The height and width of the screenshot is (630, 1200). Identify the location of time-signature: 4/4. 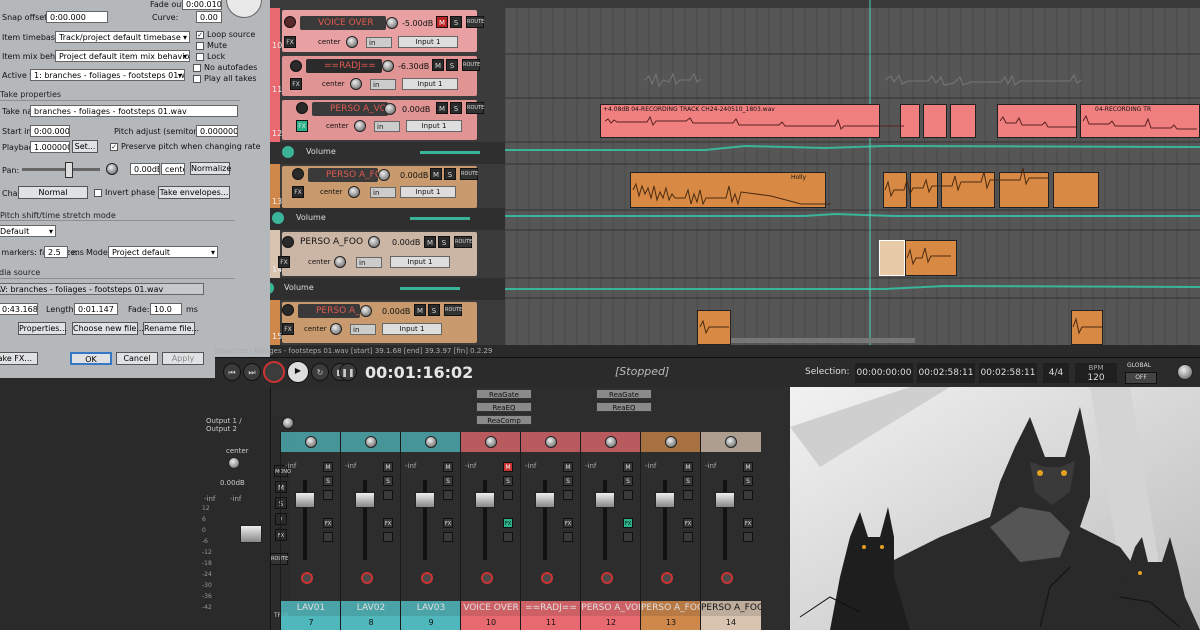
(1056, 373).